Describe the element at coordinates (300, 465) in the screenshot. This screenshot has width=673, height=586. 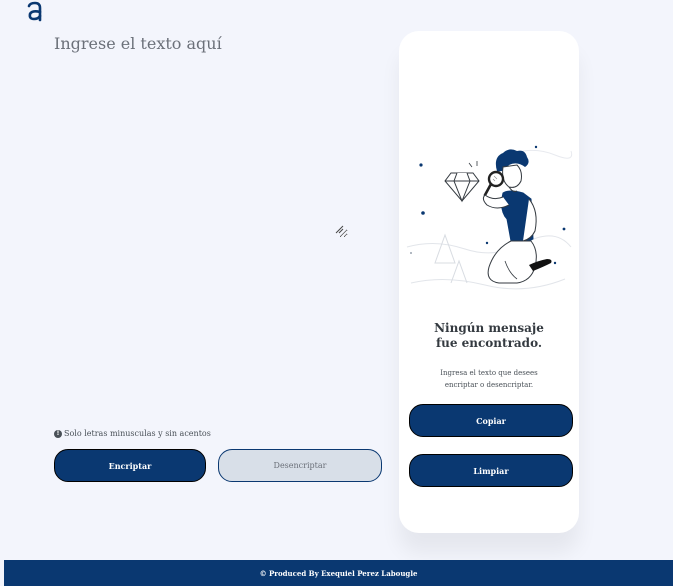
I see `decrypt-button: Desencriptar` at that location.